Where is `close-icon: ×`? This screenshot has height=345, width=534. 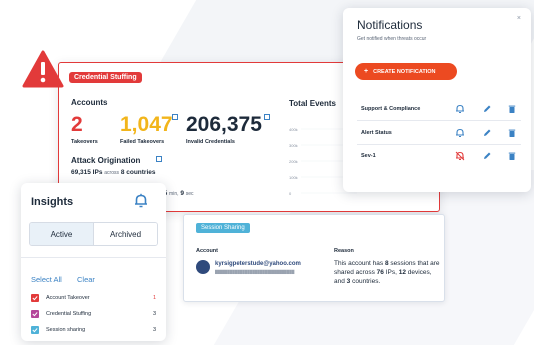
close-icon: × is located at coordinates (519, 18).